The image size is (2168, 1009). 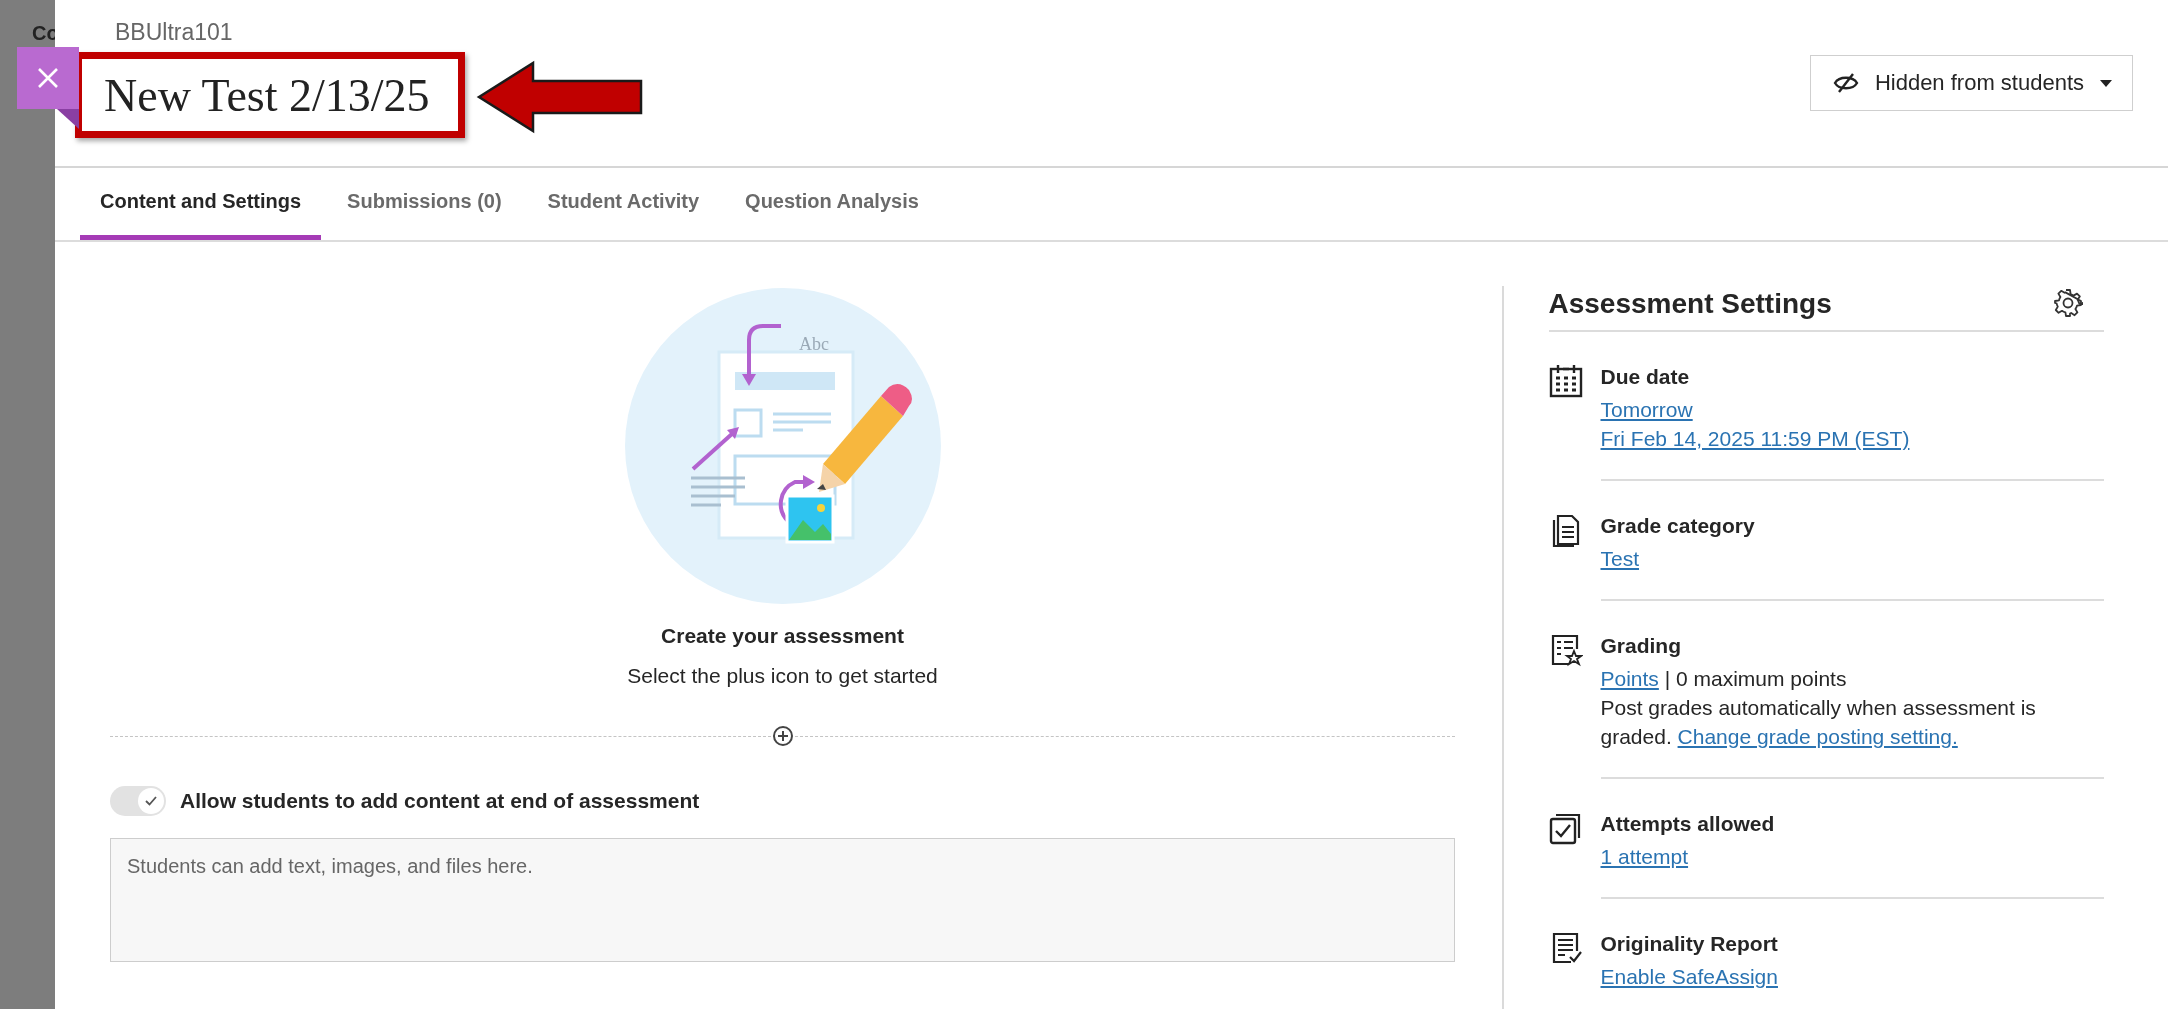 I want to click on caret-icon, so click(x=2106, y=83).